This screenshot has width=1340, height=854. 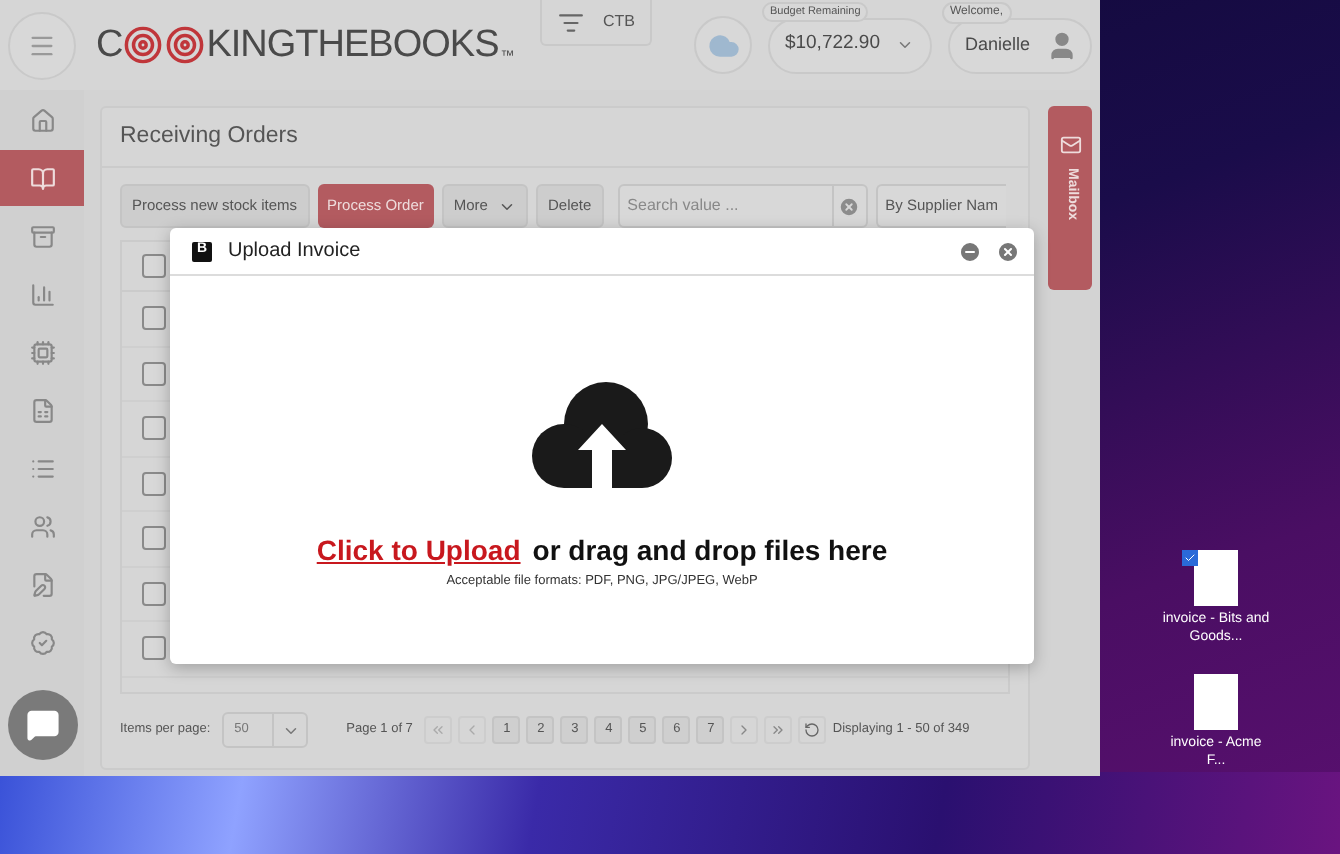 I want to click on mail-icon, so click(x=1070, y=145).